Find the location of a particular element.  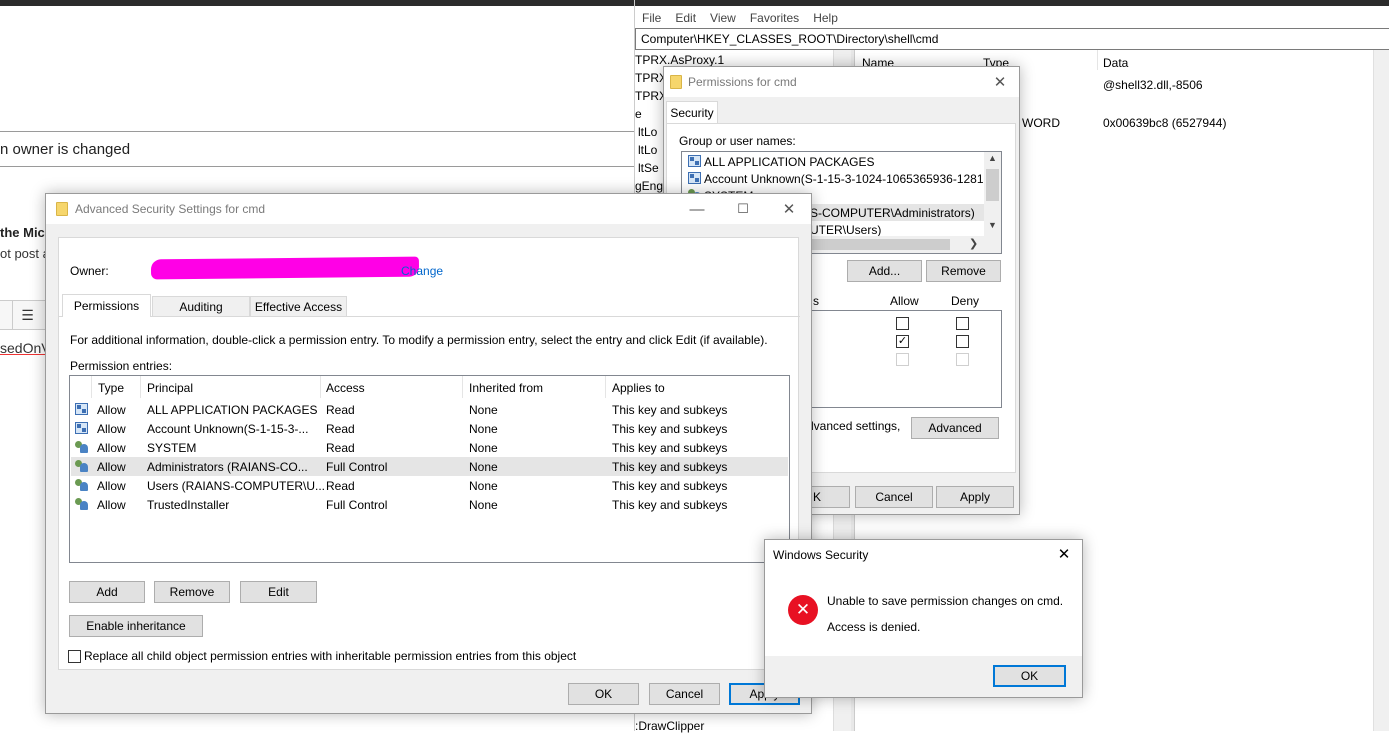

remove-button: Remove is located at coordinates (963, 271).